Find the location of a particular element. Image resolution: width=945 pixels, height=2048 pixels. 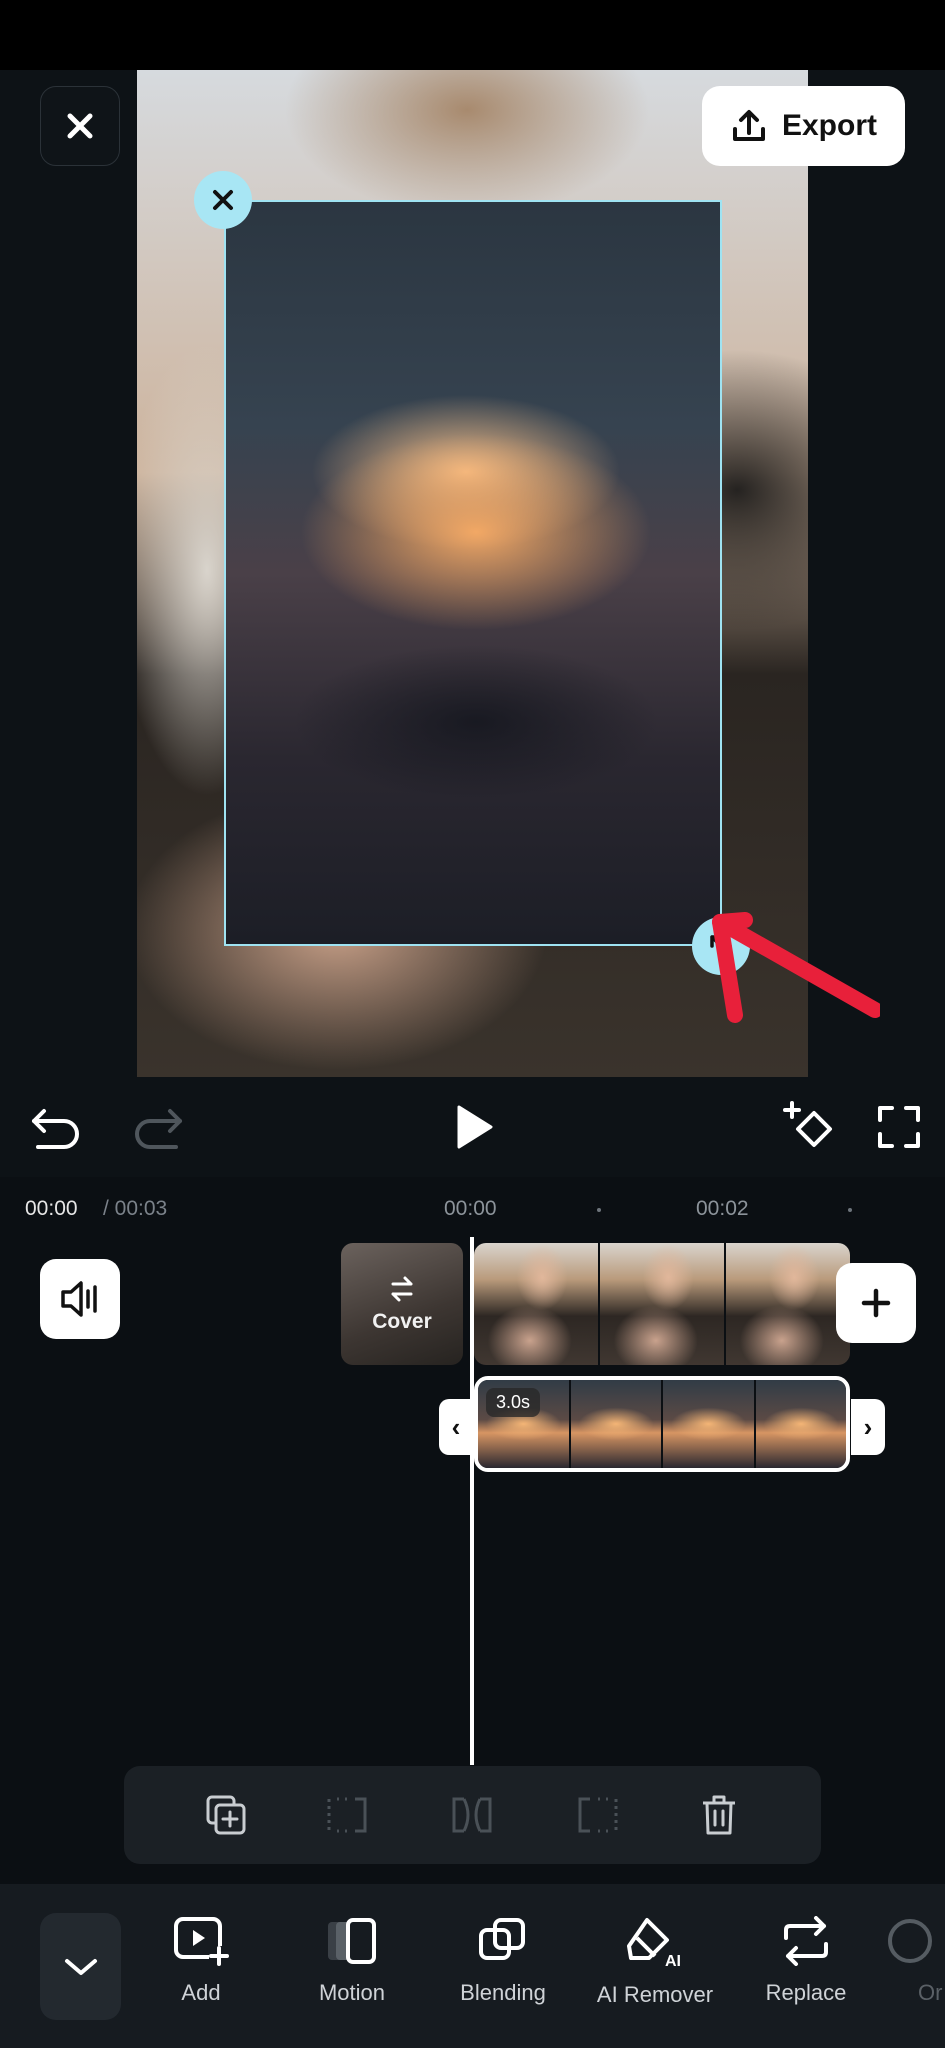

add-clip-button is located at coordinates (876, 1303).